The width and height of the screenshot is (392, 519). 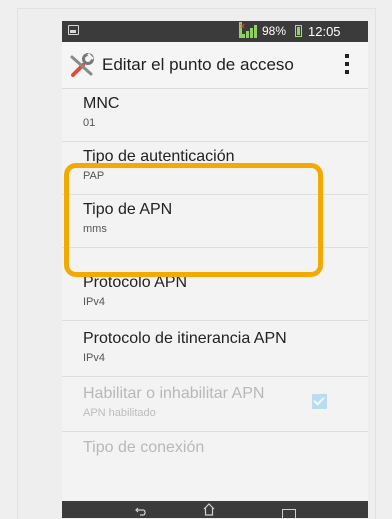 What do you see at coordinates (89, 123) in the screenshot?
I see `setting-value: 01` at bounding box center [89, 123].